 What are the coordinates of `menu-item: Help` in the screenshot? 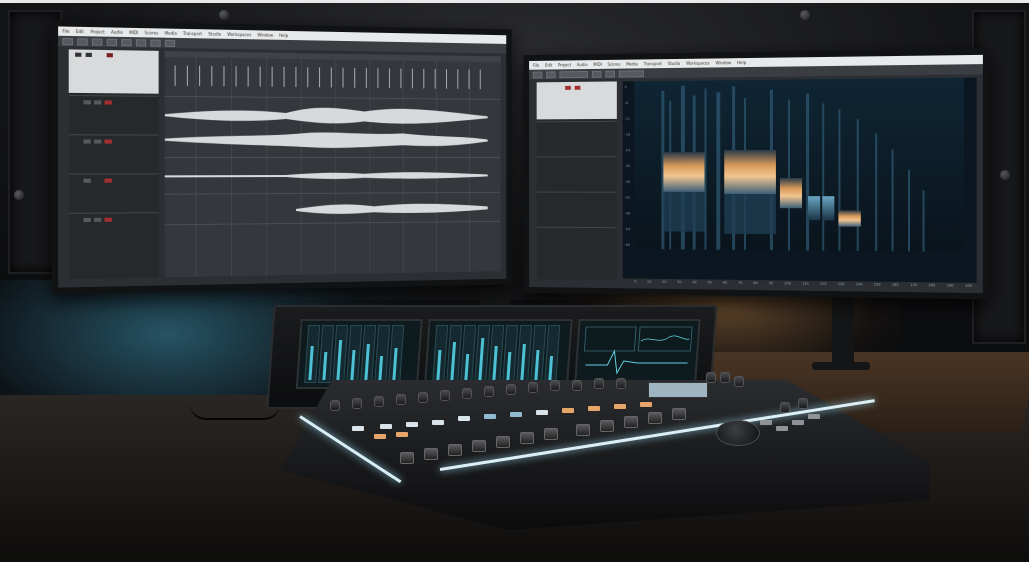 It's located at (741, 62).